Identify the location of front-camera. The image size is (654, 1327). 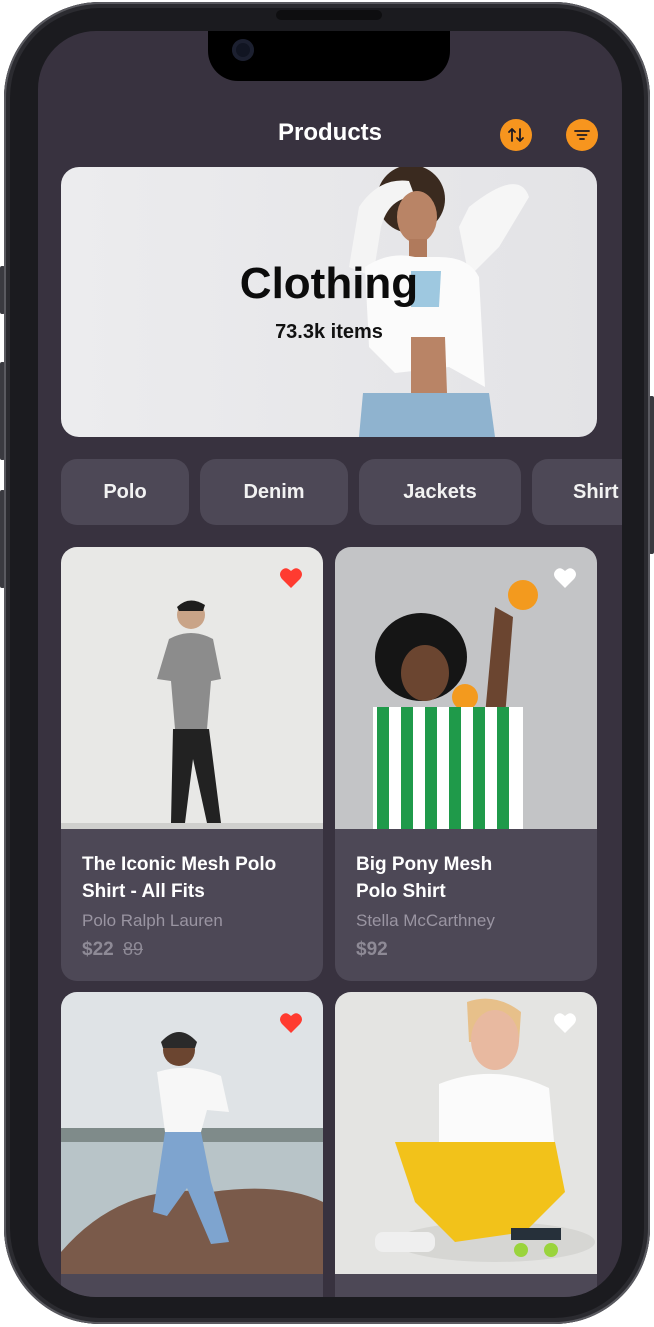
(243, 50).